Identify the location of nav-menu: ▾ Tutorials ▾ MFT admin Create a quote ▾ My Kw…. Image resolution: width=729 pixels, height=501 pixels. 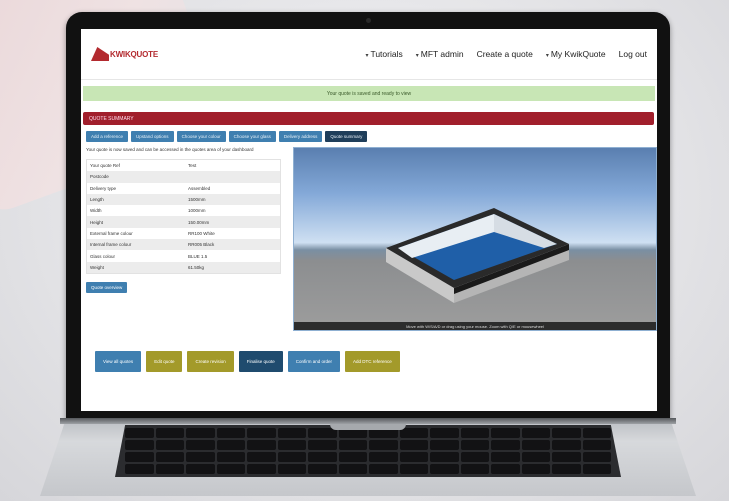
(506, 54).